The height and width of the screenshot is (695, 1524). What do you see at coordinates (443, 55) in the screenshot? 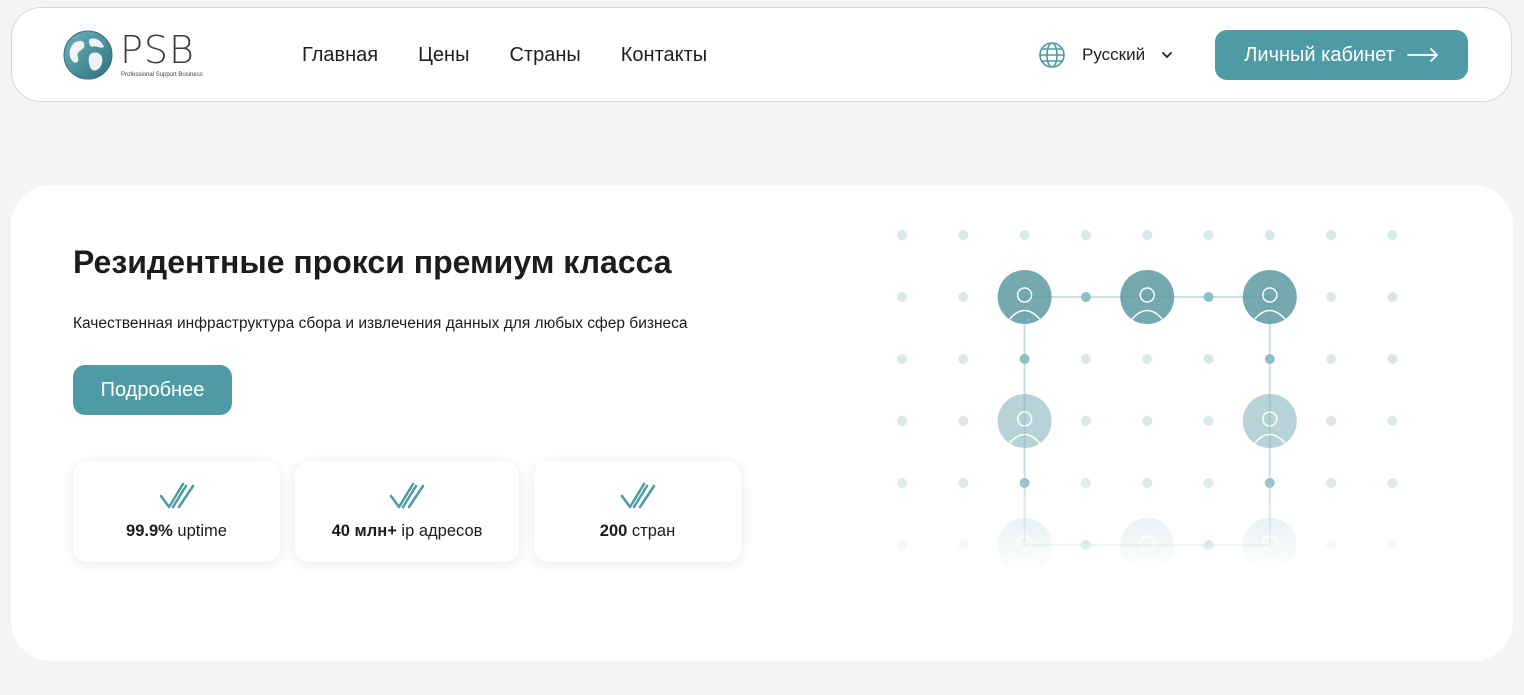
I see `nav-prices: Цены` at bounding box center [443, 55].